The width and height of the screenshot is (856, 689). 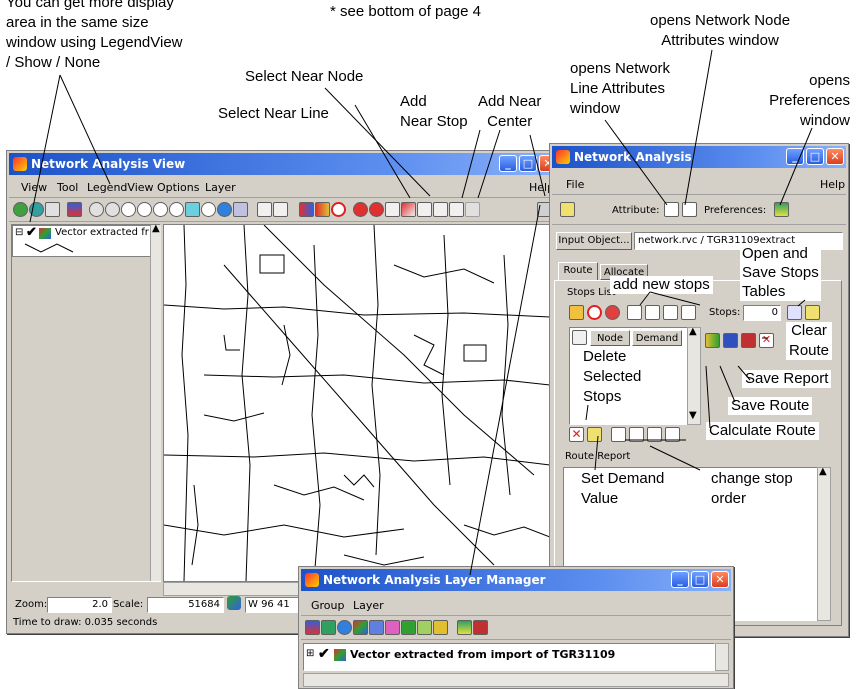 What do you see at coordinates (328, 627) in the screenshot?
I see `add-raster-icon` at bounding box center [328, 627].